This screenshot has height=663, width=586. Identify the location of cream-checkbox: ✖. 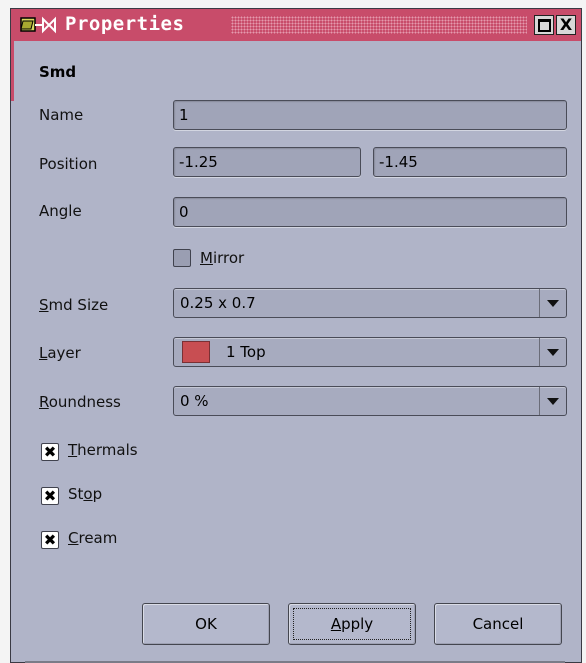
(50, 540).